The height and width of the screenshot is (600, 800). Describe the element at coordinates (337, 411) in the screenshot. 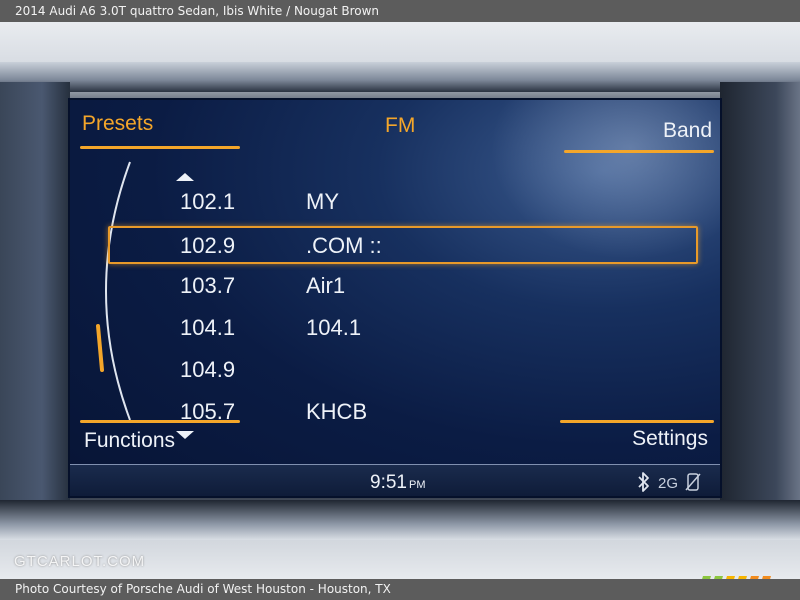

I see `station-name: KHCB` at that location.